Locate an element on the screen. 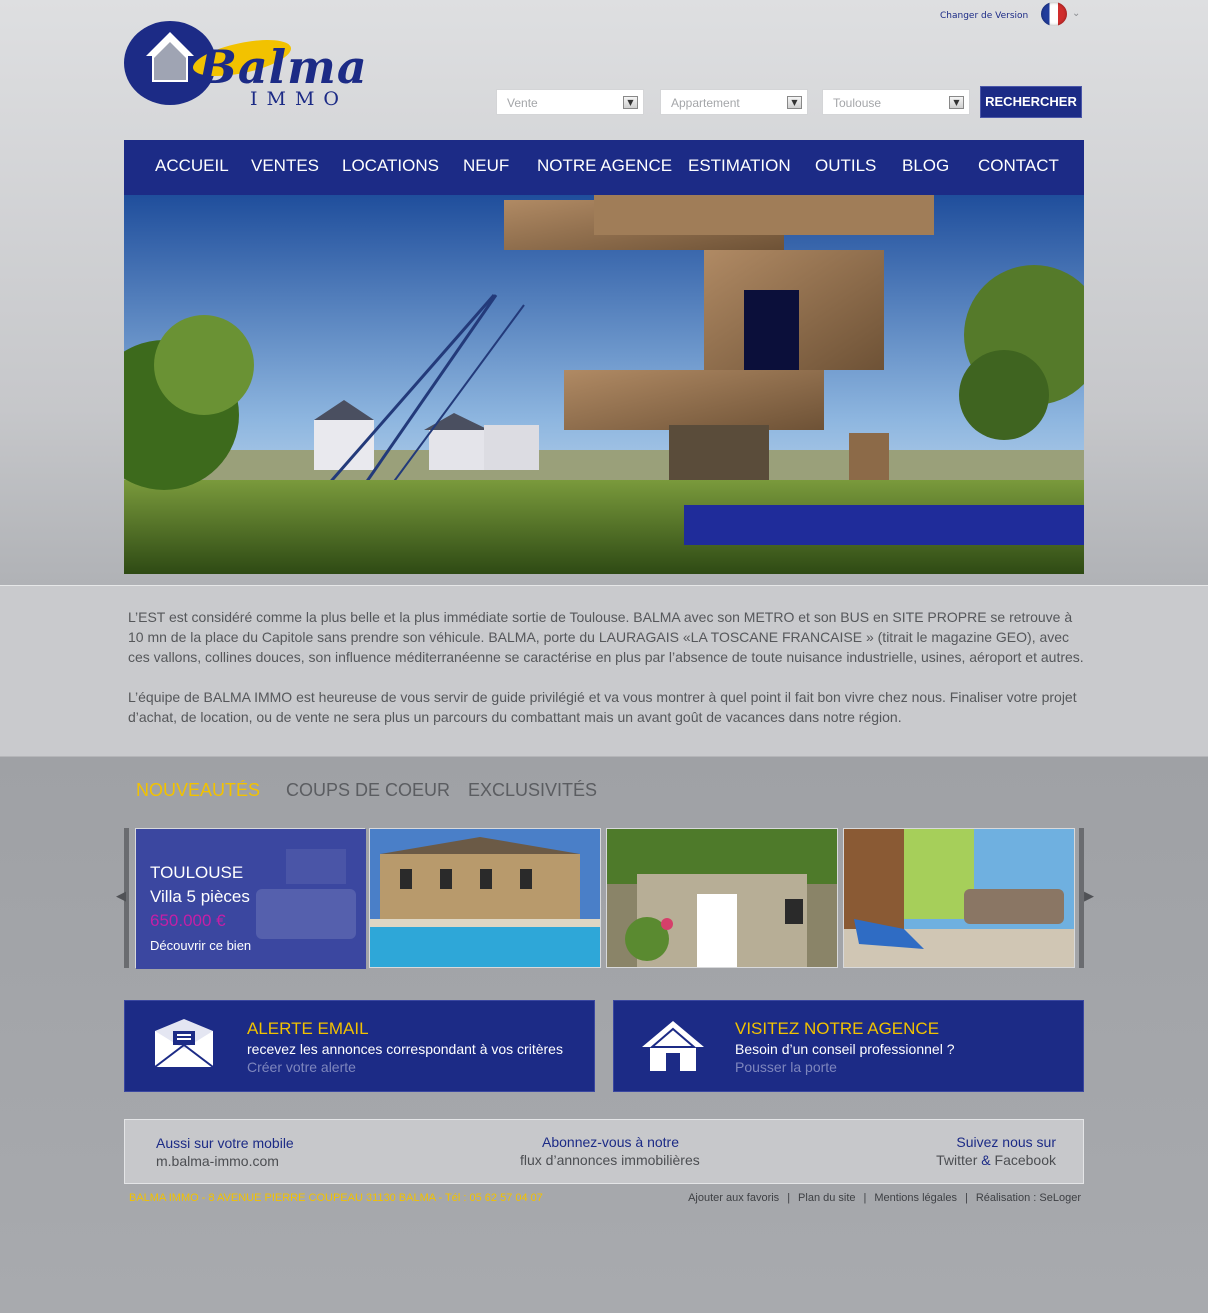 This screenshot has height=1313, width=1208. social-and: & is located at coordinates (986, 1160).